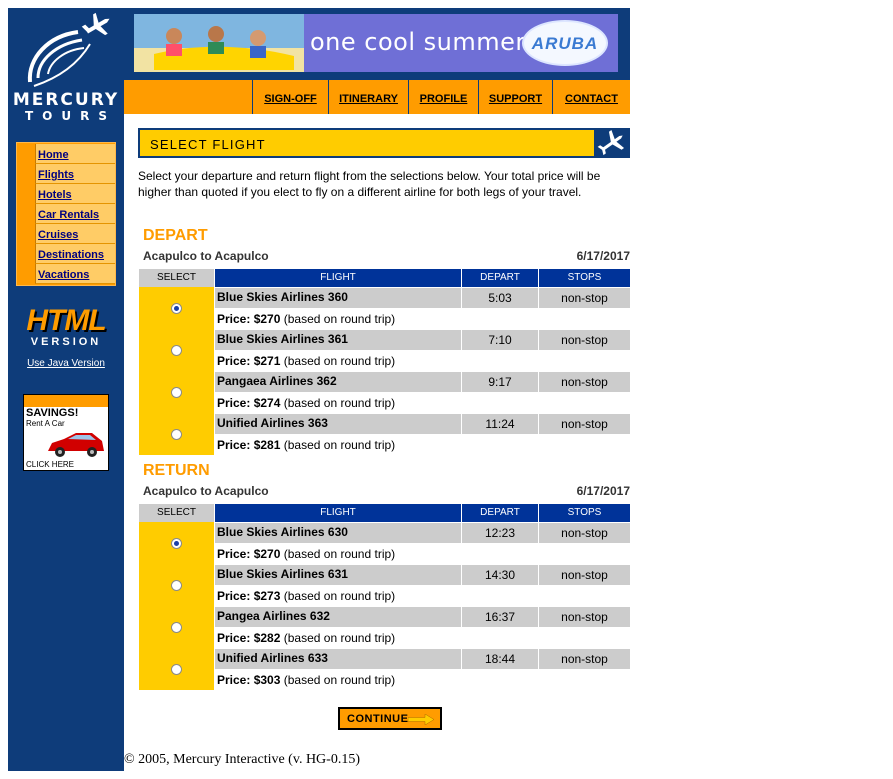  What do you see at coordinates (208, 144) in the screenshot?
I see `page-title: SELECT FLIGHT` at bounding box center [208, 144].